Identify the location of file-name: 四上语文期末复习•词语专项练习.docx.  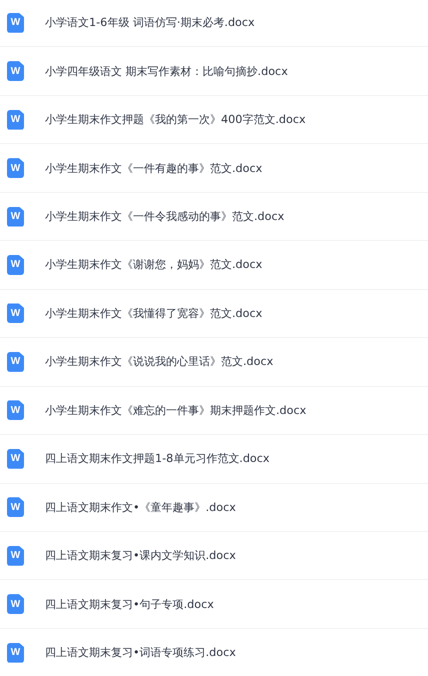
(140, 652).